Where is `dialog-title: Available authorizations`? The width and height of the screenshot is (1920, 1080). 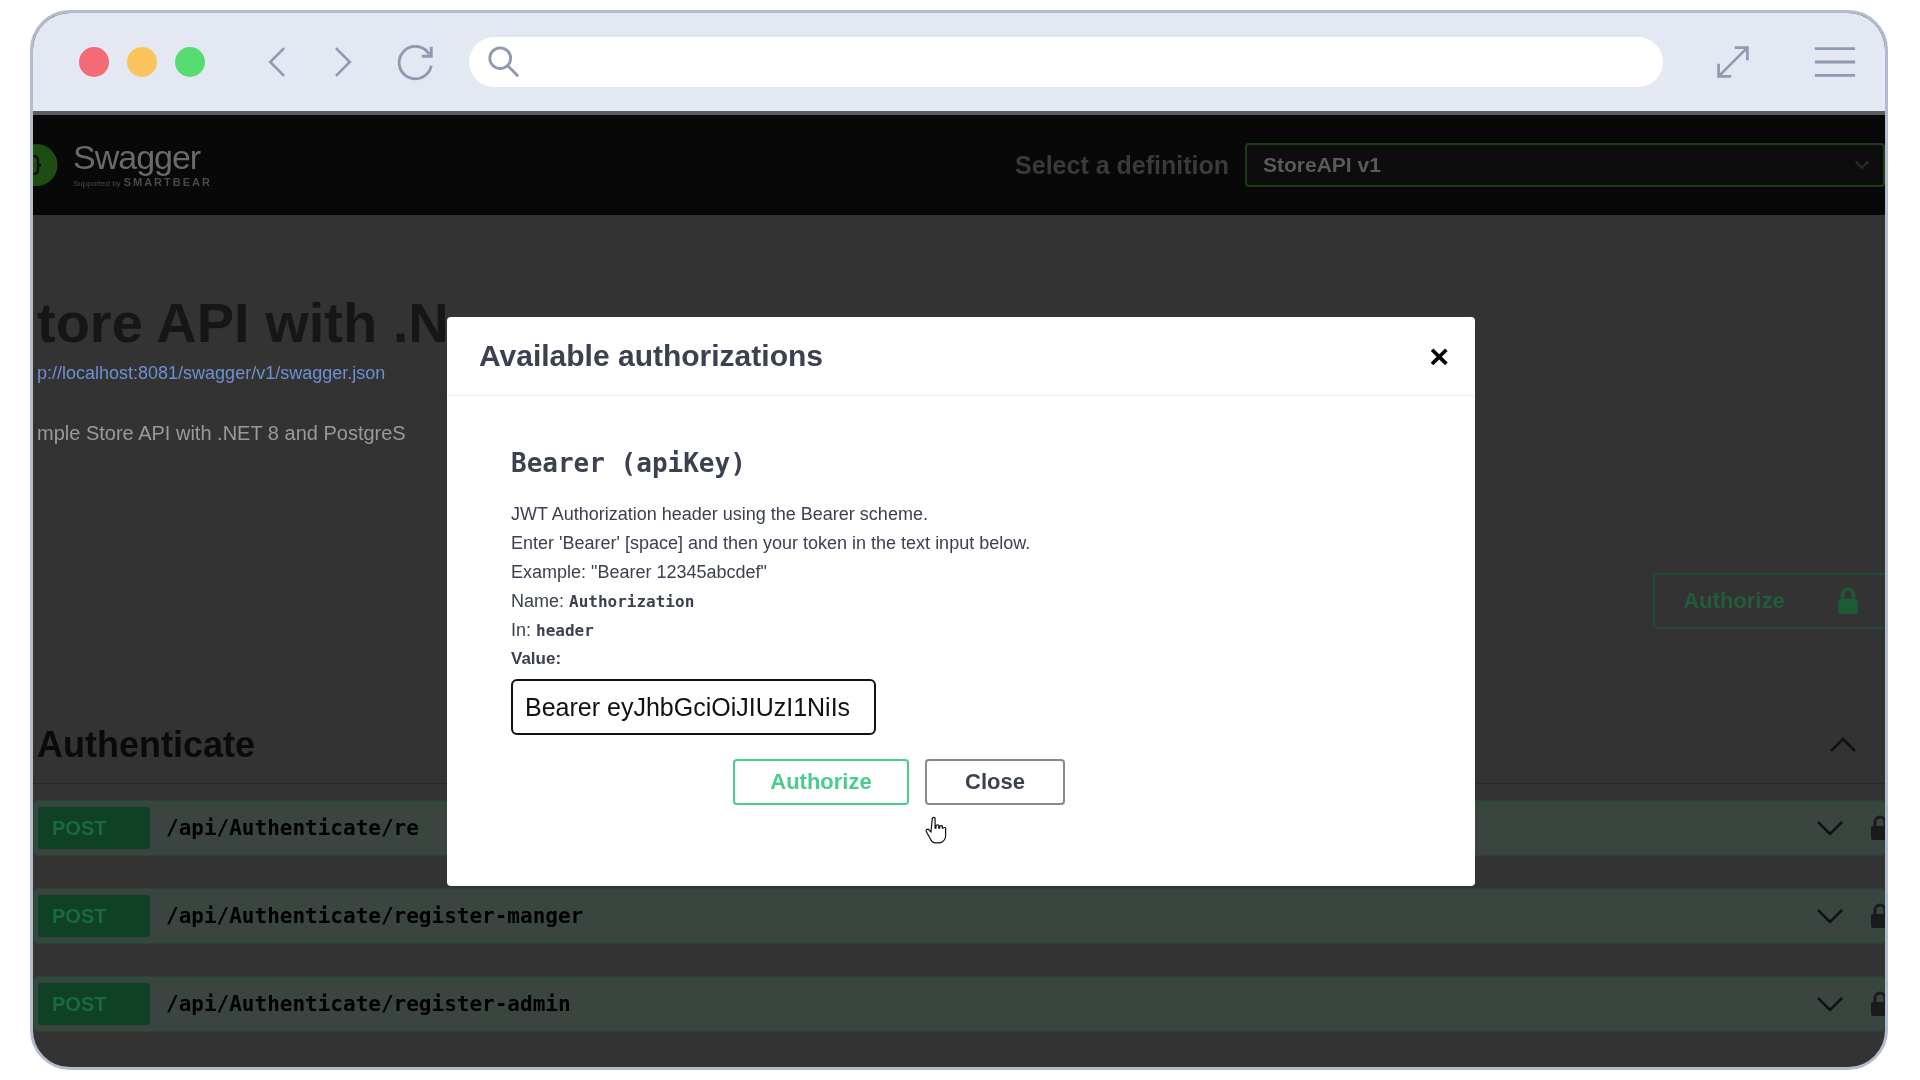
dialog-title: Available authorizations is located at coordinates (651, 356).